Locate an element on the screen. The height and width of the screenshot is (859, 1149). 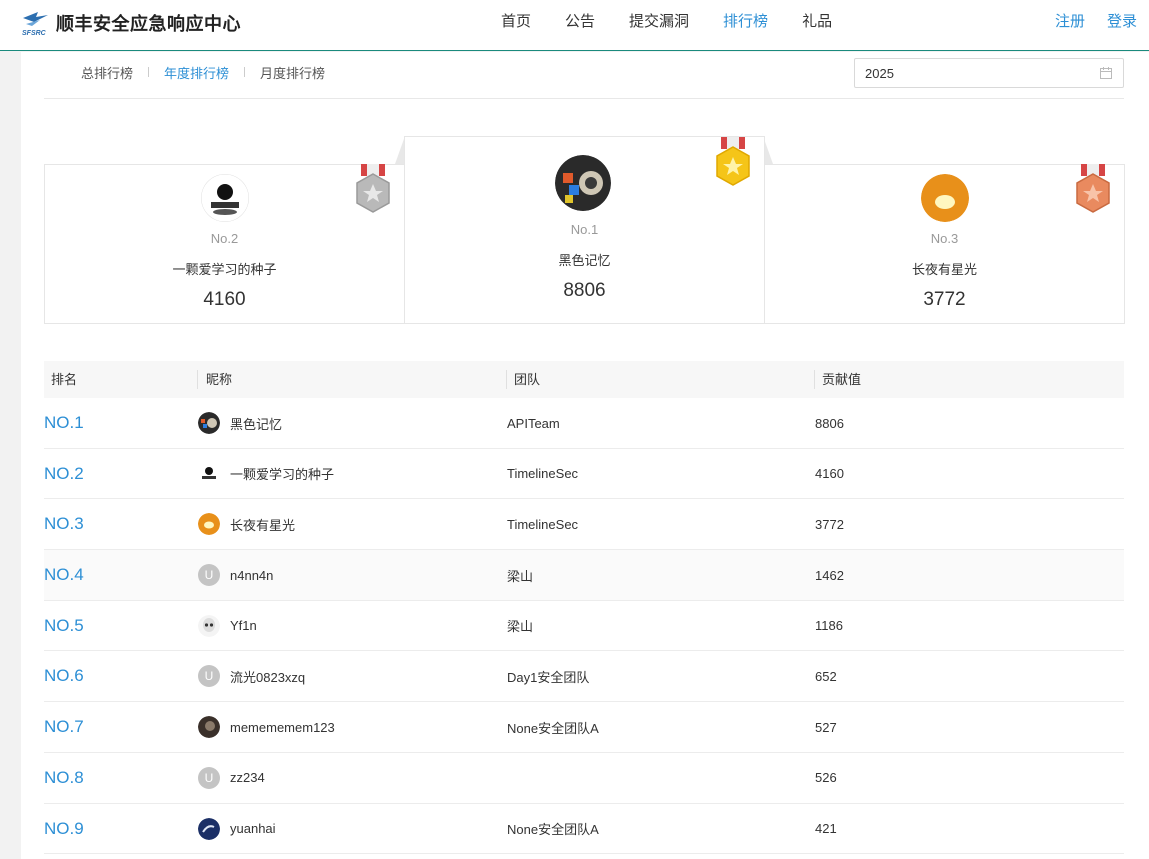
rank-cell: NO.5 is located at coordinates (64, 625).